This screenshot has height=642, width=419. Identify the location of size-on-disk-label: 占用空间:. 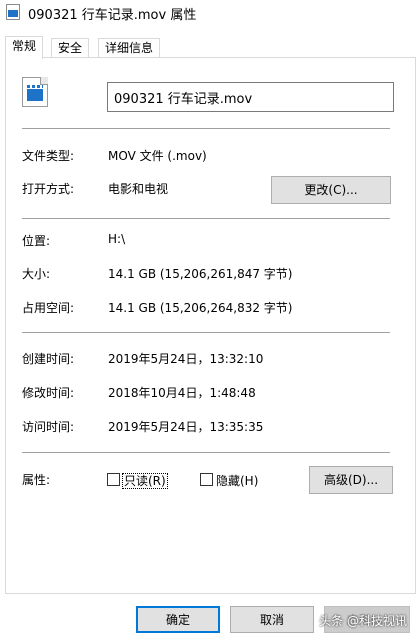
(48, 308).